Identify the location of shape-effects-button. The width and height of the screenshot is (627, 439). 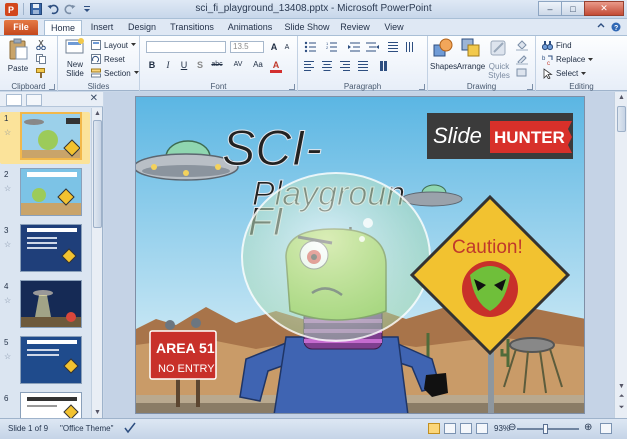
(522, 73).